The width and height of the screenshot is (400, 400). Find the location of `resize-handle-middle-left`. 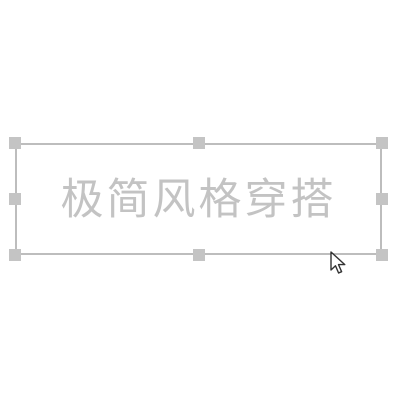

resize-handle-middle-left is located at coordinates (15, 199).